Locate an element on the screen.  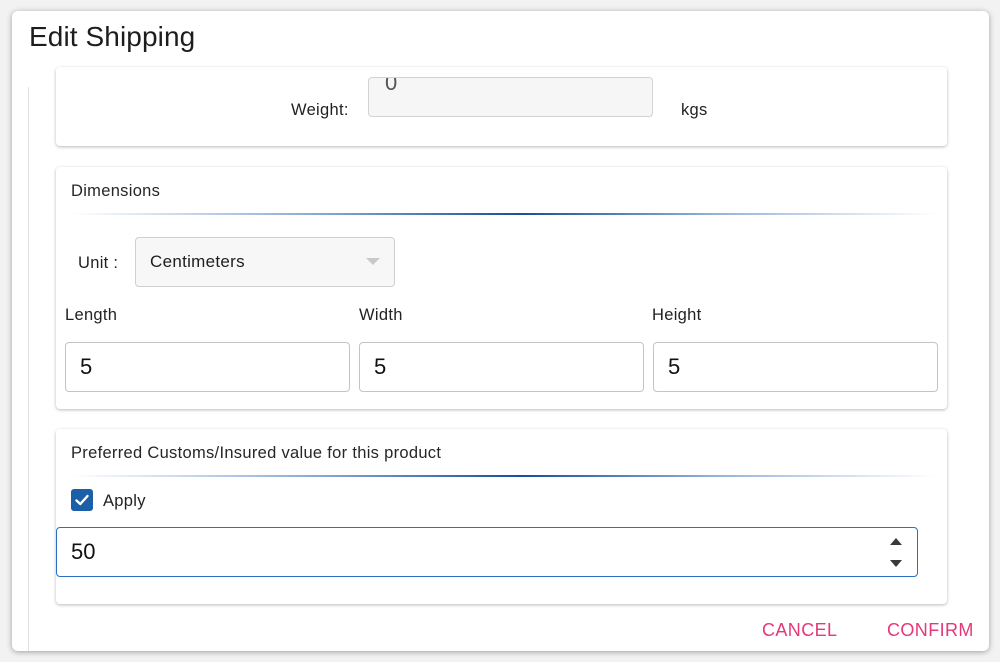
width-label: Width is located at coordinates (381, 315).